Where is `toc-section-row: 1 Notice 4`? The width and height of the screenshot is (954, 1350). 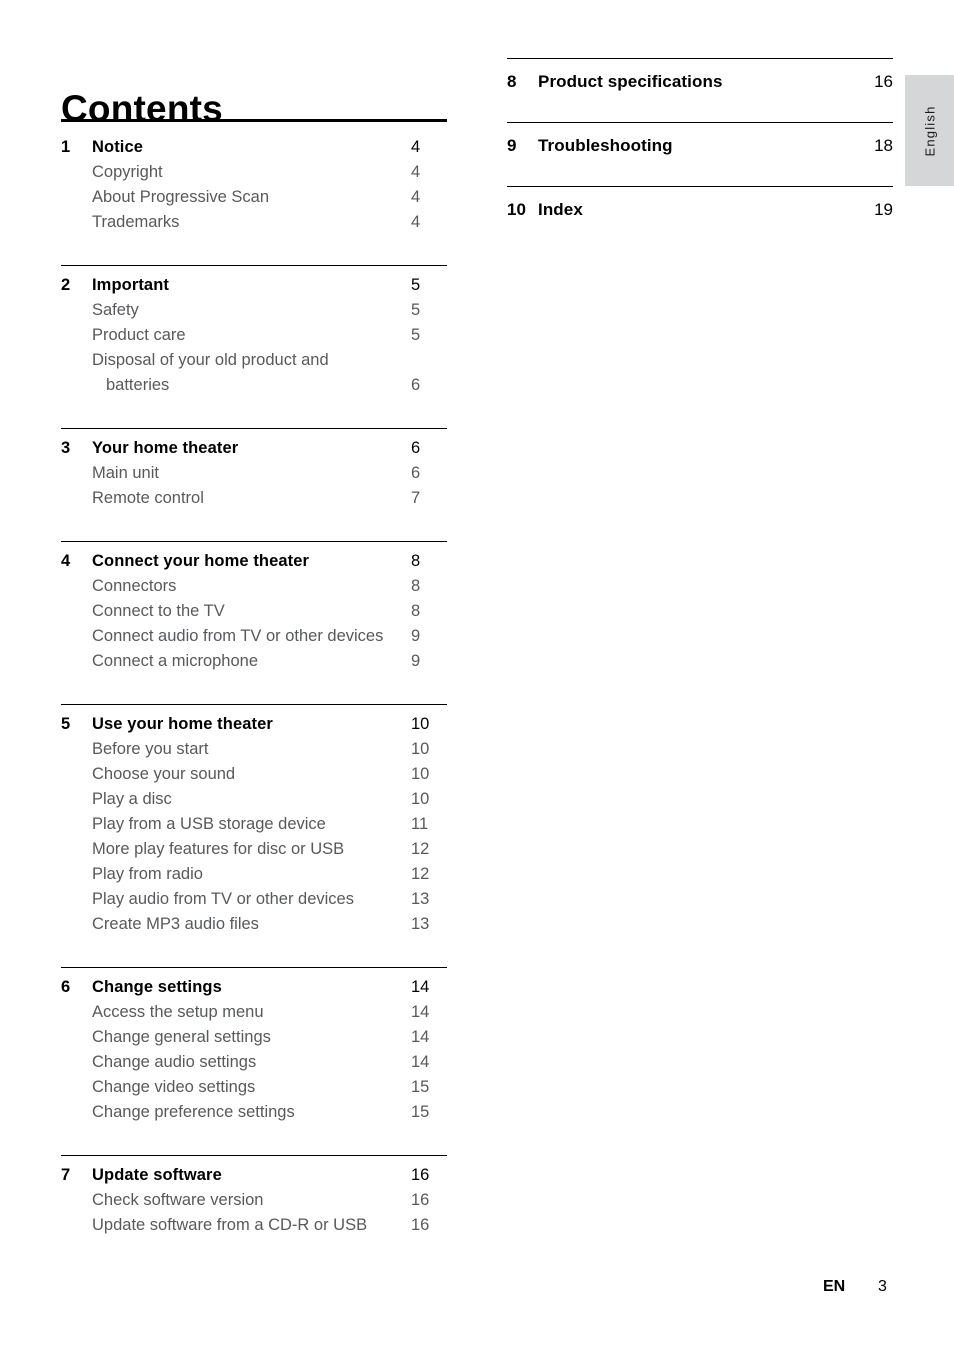 toc-section-row: 1 Notice 4 is located at coordinates (254, 147).